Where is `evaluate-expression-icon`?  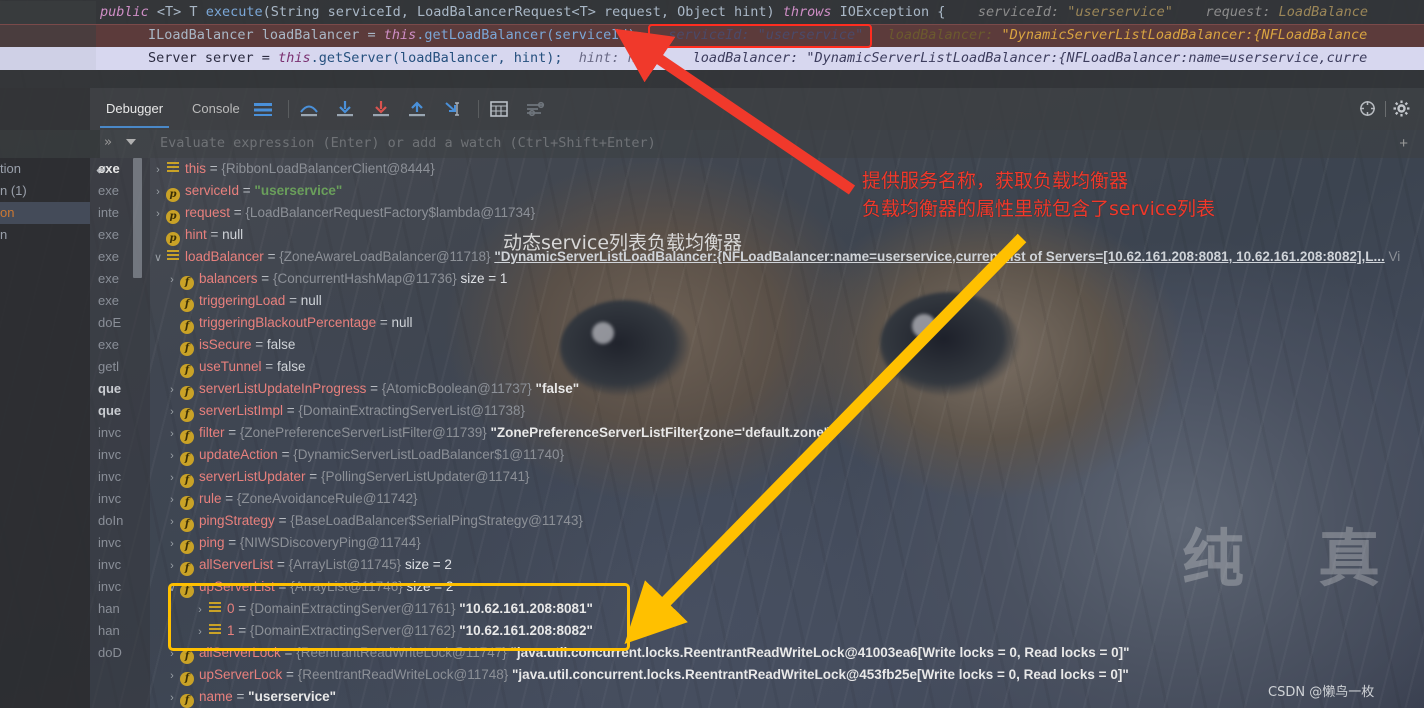
evaluate-expression-icon is located at coordinates (499, 109).